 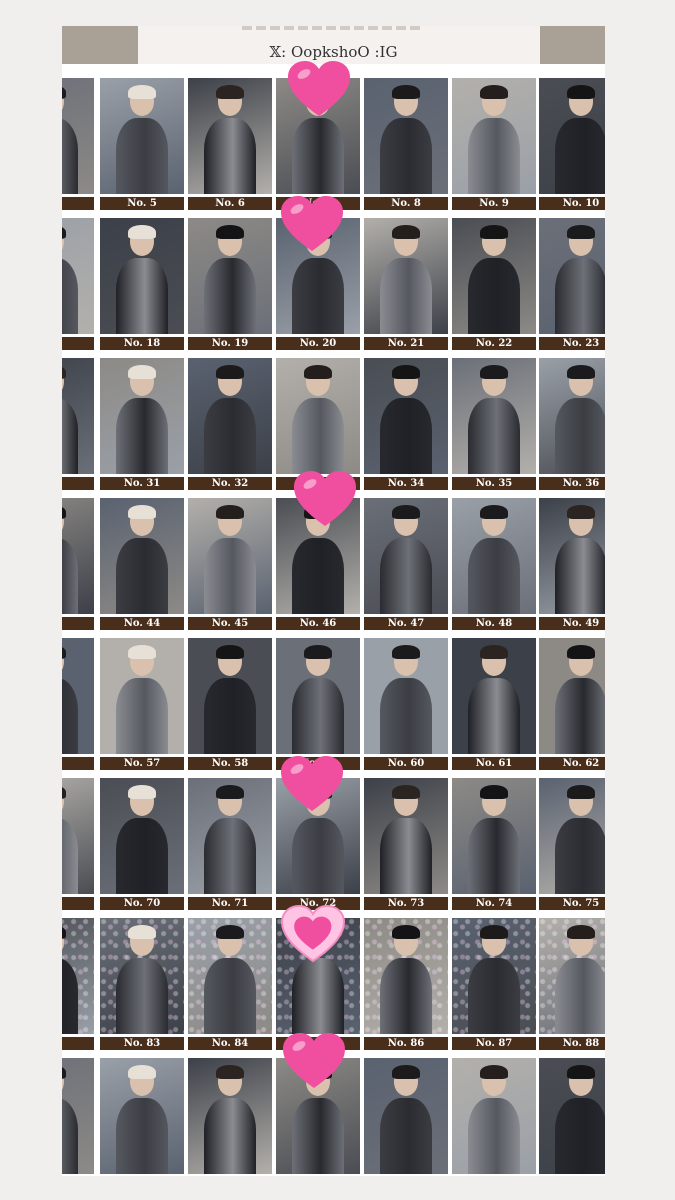 I want to click on photocard-number-label: No. 57, so click(x=142, y=763).